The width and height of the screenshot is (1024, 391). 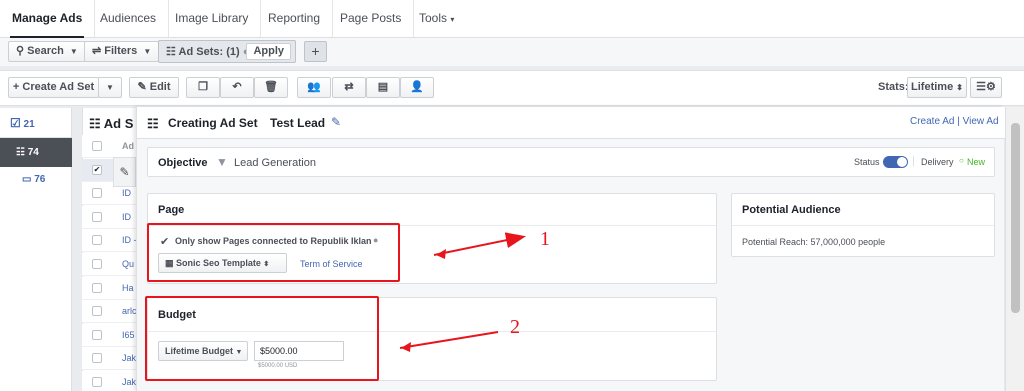 What do you see at coordinates (515, 327) in the screenshot?
I see `annotation-label-2: 2` at bounding box center [515, 327].